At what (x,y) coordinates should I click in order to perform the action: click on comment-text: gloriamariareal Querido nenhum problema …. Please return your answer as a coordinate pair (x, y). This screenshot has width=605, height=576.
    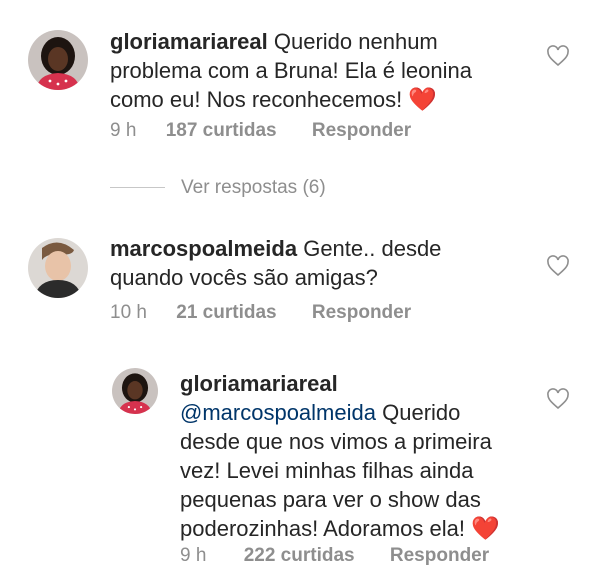
    Looking at the image, I should click on (300, 70).